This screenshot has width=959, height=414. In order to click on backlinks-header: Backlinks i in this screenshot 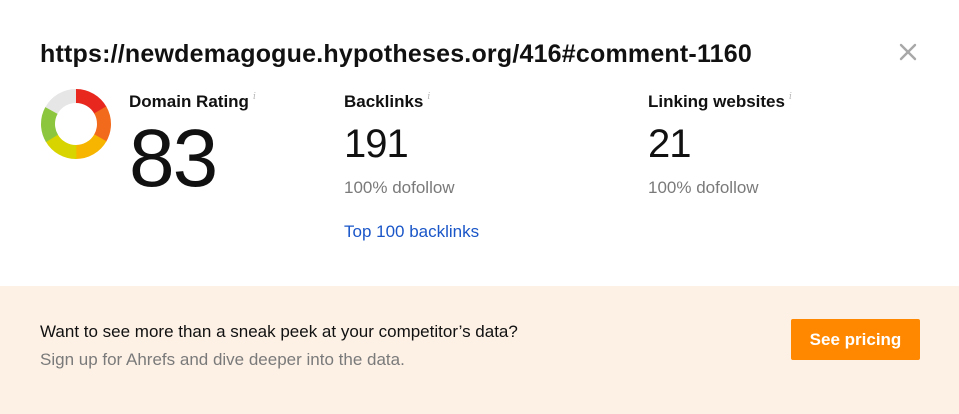, I will do `click(387, 102)`.